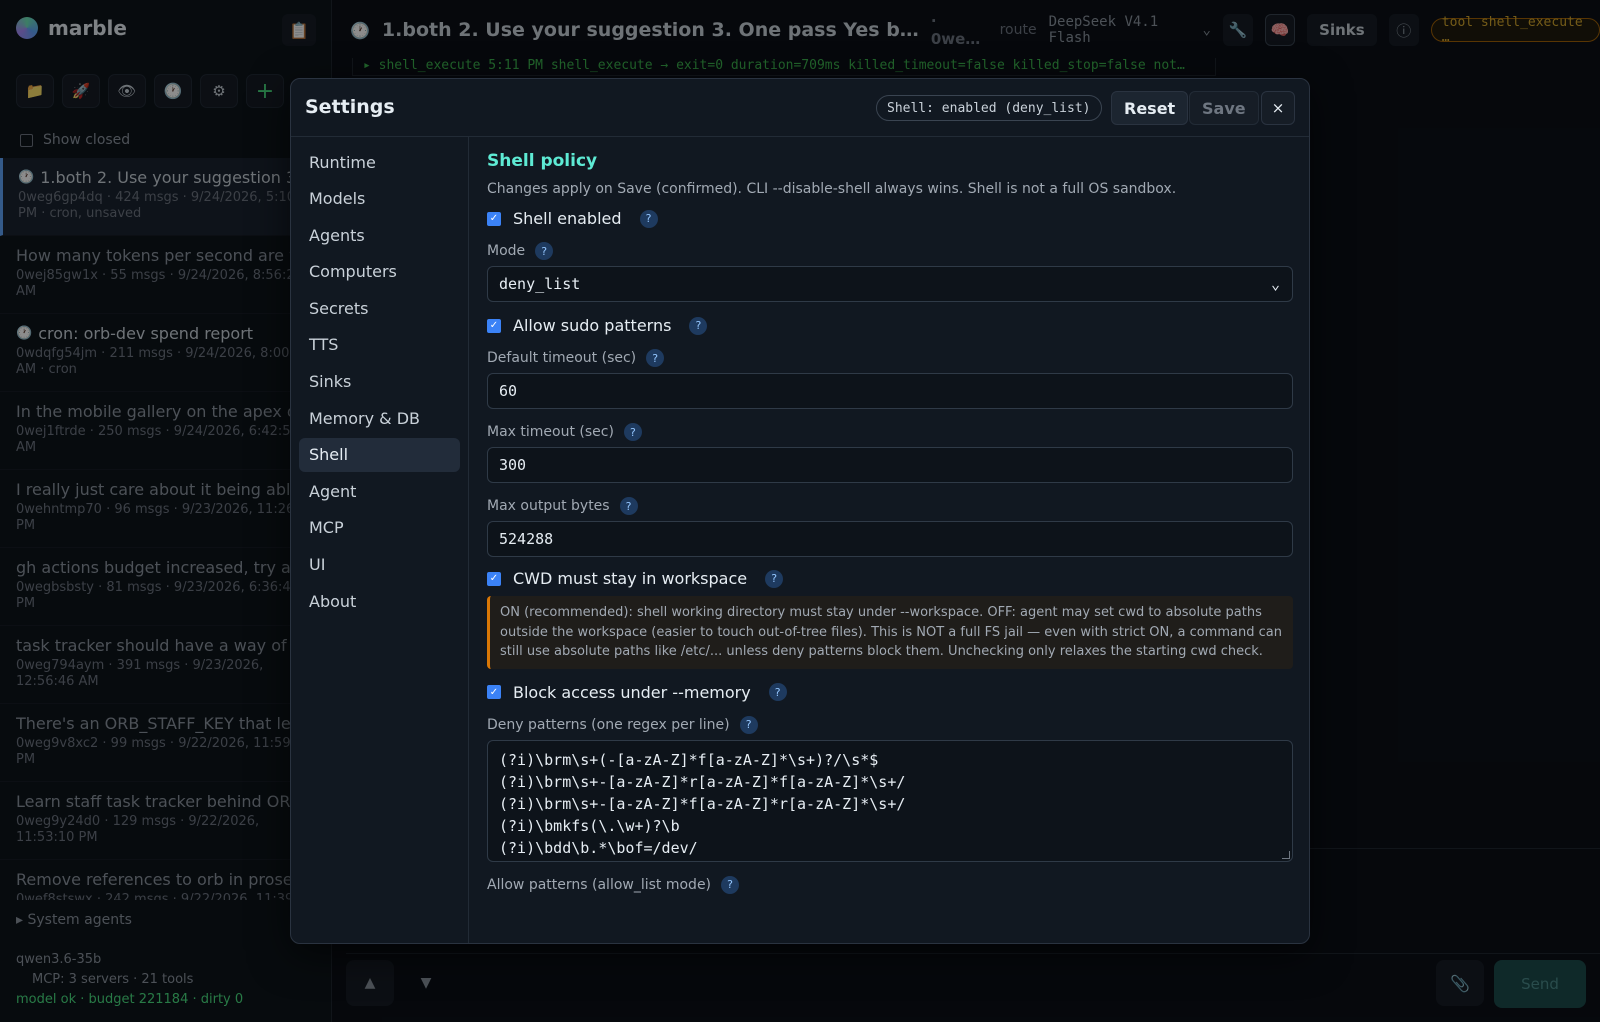 The height and width of the screenshot is (1022, 1600). What do you see at coordinates (890, 358) in the screenshot?
I see `default-timeout-label: Default timeout (sec)?` at bounding box center [890, 358].